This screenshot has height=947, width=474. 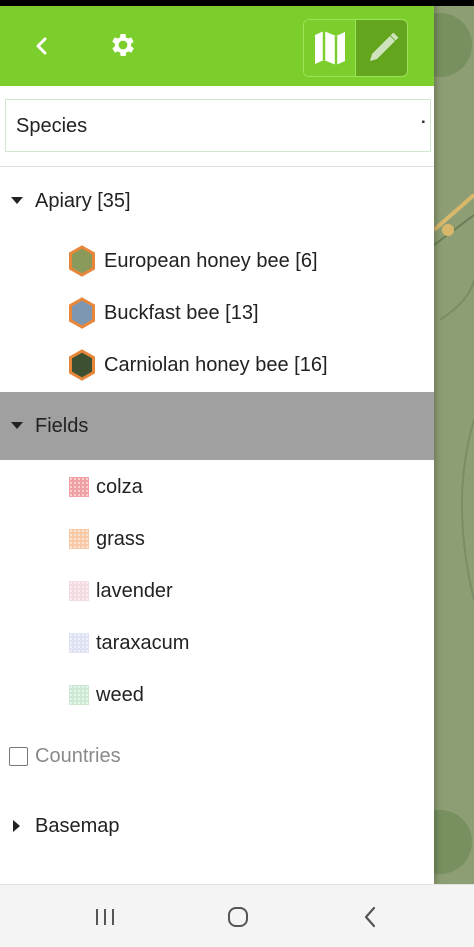 I want to click on layer-item-weed: weed, so click(x=217, y=695).